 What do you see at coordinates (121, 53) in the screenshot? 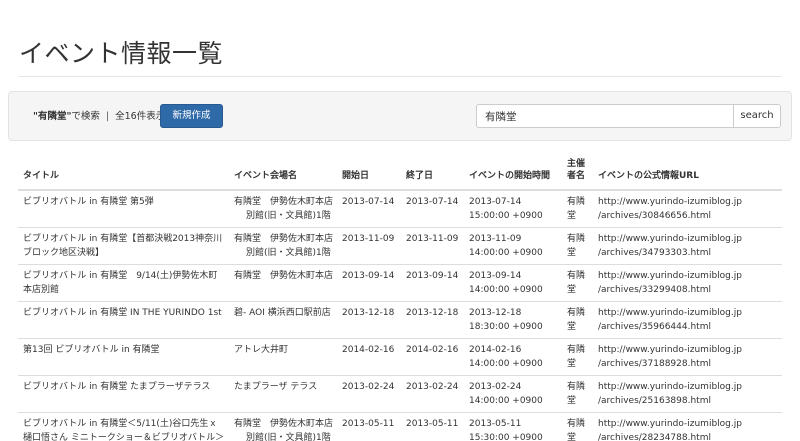
I see `page-title: イベント情報一覧` at bounding box center [121, 53].